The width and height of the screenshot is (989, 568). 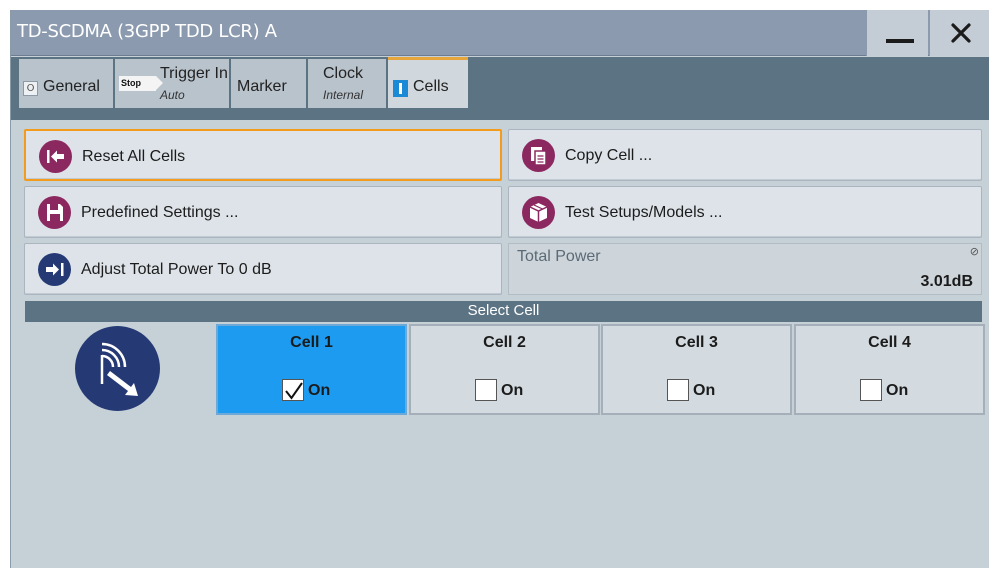 I want to click on reset-icon, so click(x=55, y=156).